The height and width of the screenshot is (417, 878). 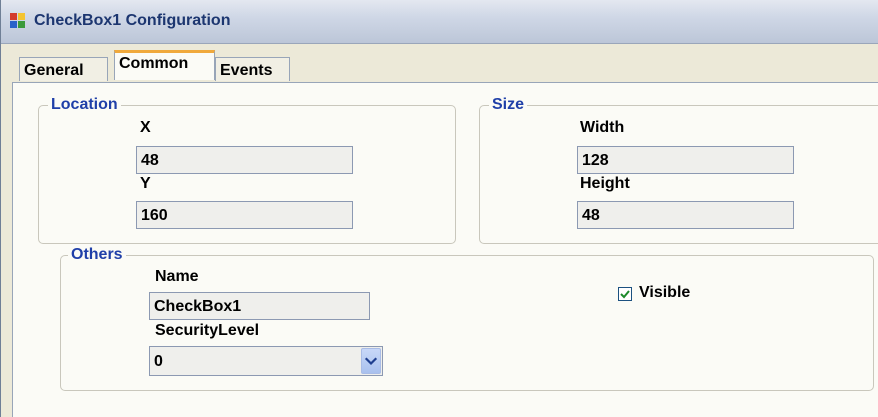 I want to click on visible-checkbox, so click(x=625, y=294).